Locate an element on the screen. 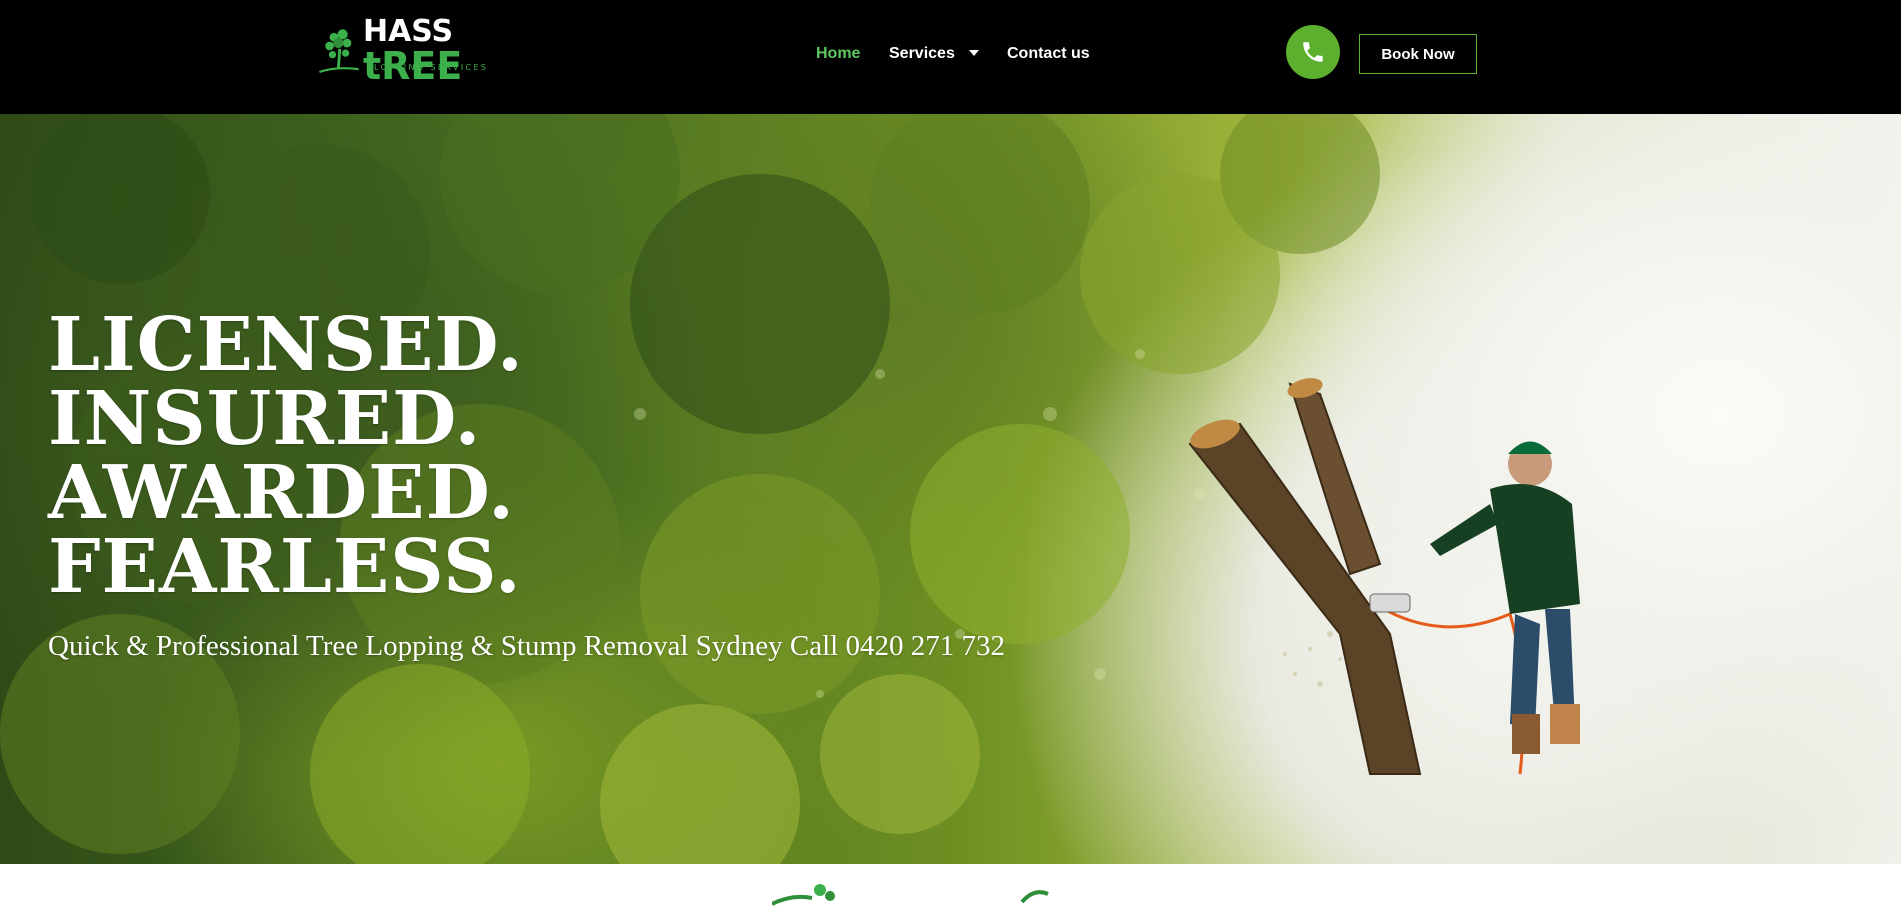 The width and height of the screenshot is (1901, 906). next-section is located at coordinates (950, 885).